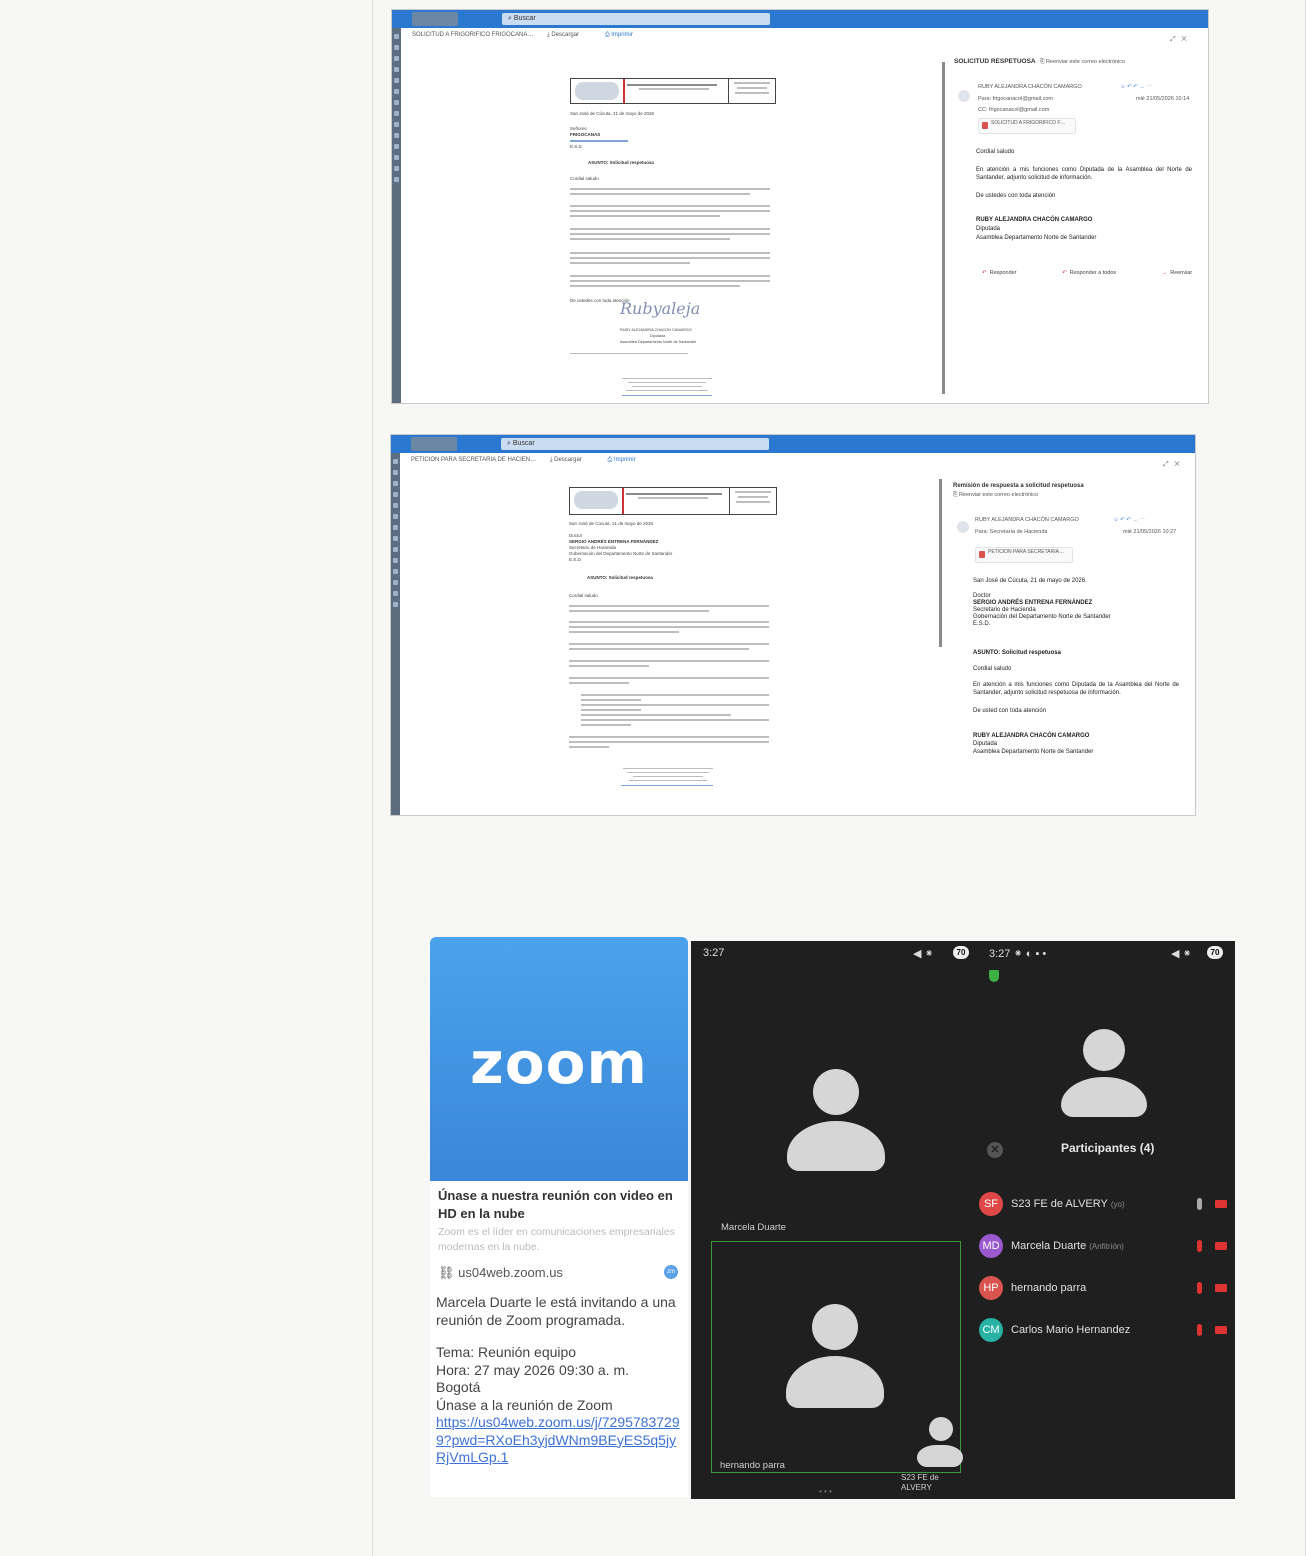 The width and height of the screenshot is (1306, 1556). Describe the element at coordinates (1017, 653) in the screenshot. I see `body-subject: ASUNTO: Solicitud respetuosa` at that location.